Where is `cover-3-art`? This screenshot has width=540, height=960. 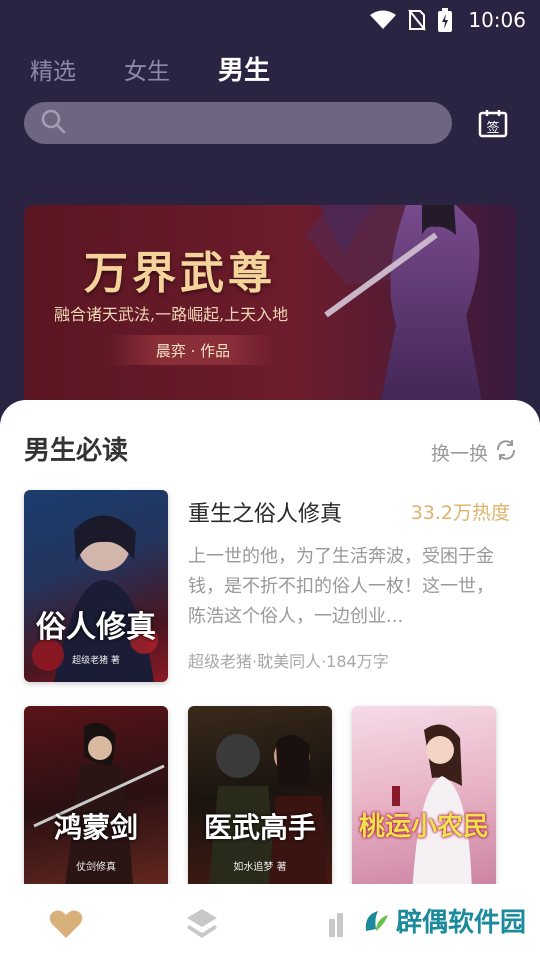 cover-3-art is located at coordinates (432, 810).